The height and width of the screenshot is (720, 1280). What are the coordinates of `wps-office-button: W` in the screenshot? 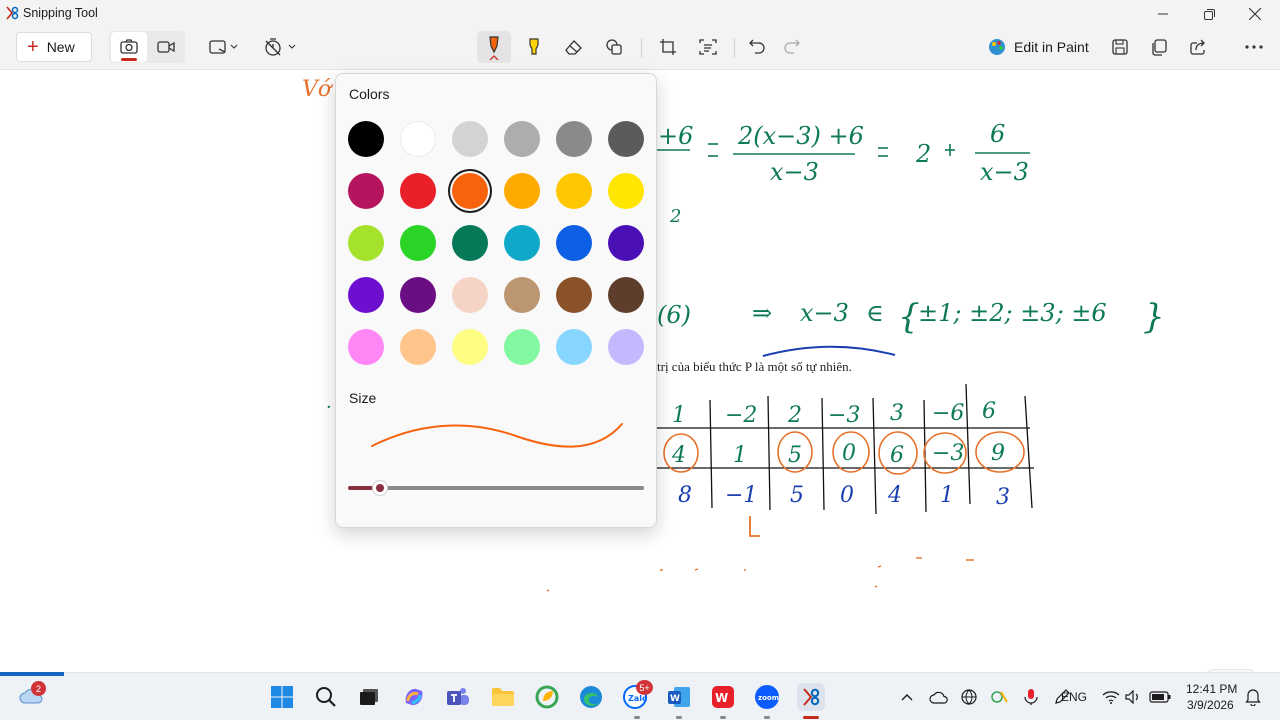 It's located at (723, 697).